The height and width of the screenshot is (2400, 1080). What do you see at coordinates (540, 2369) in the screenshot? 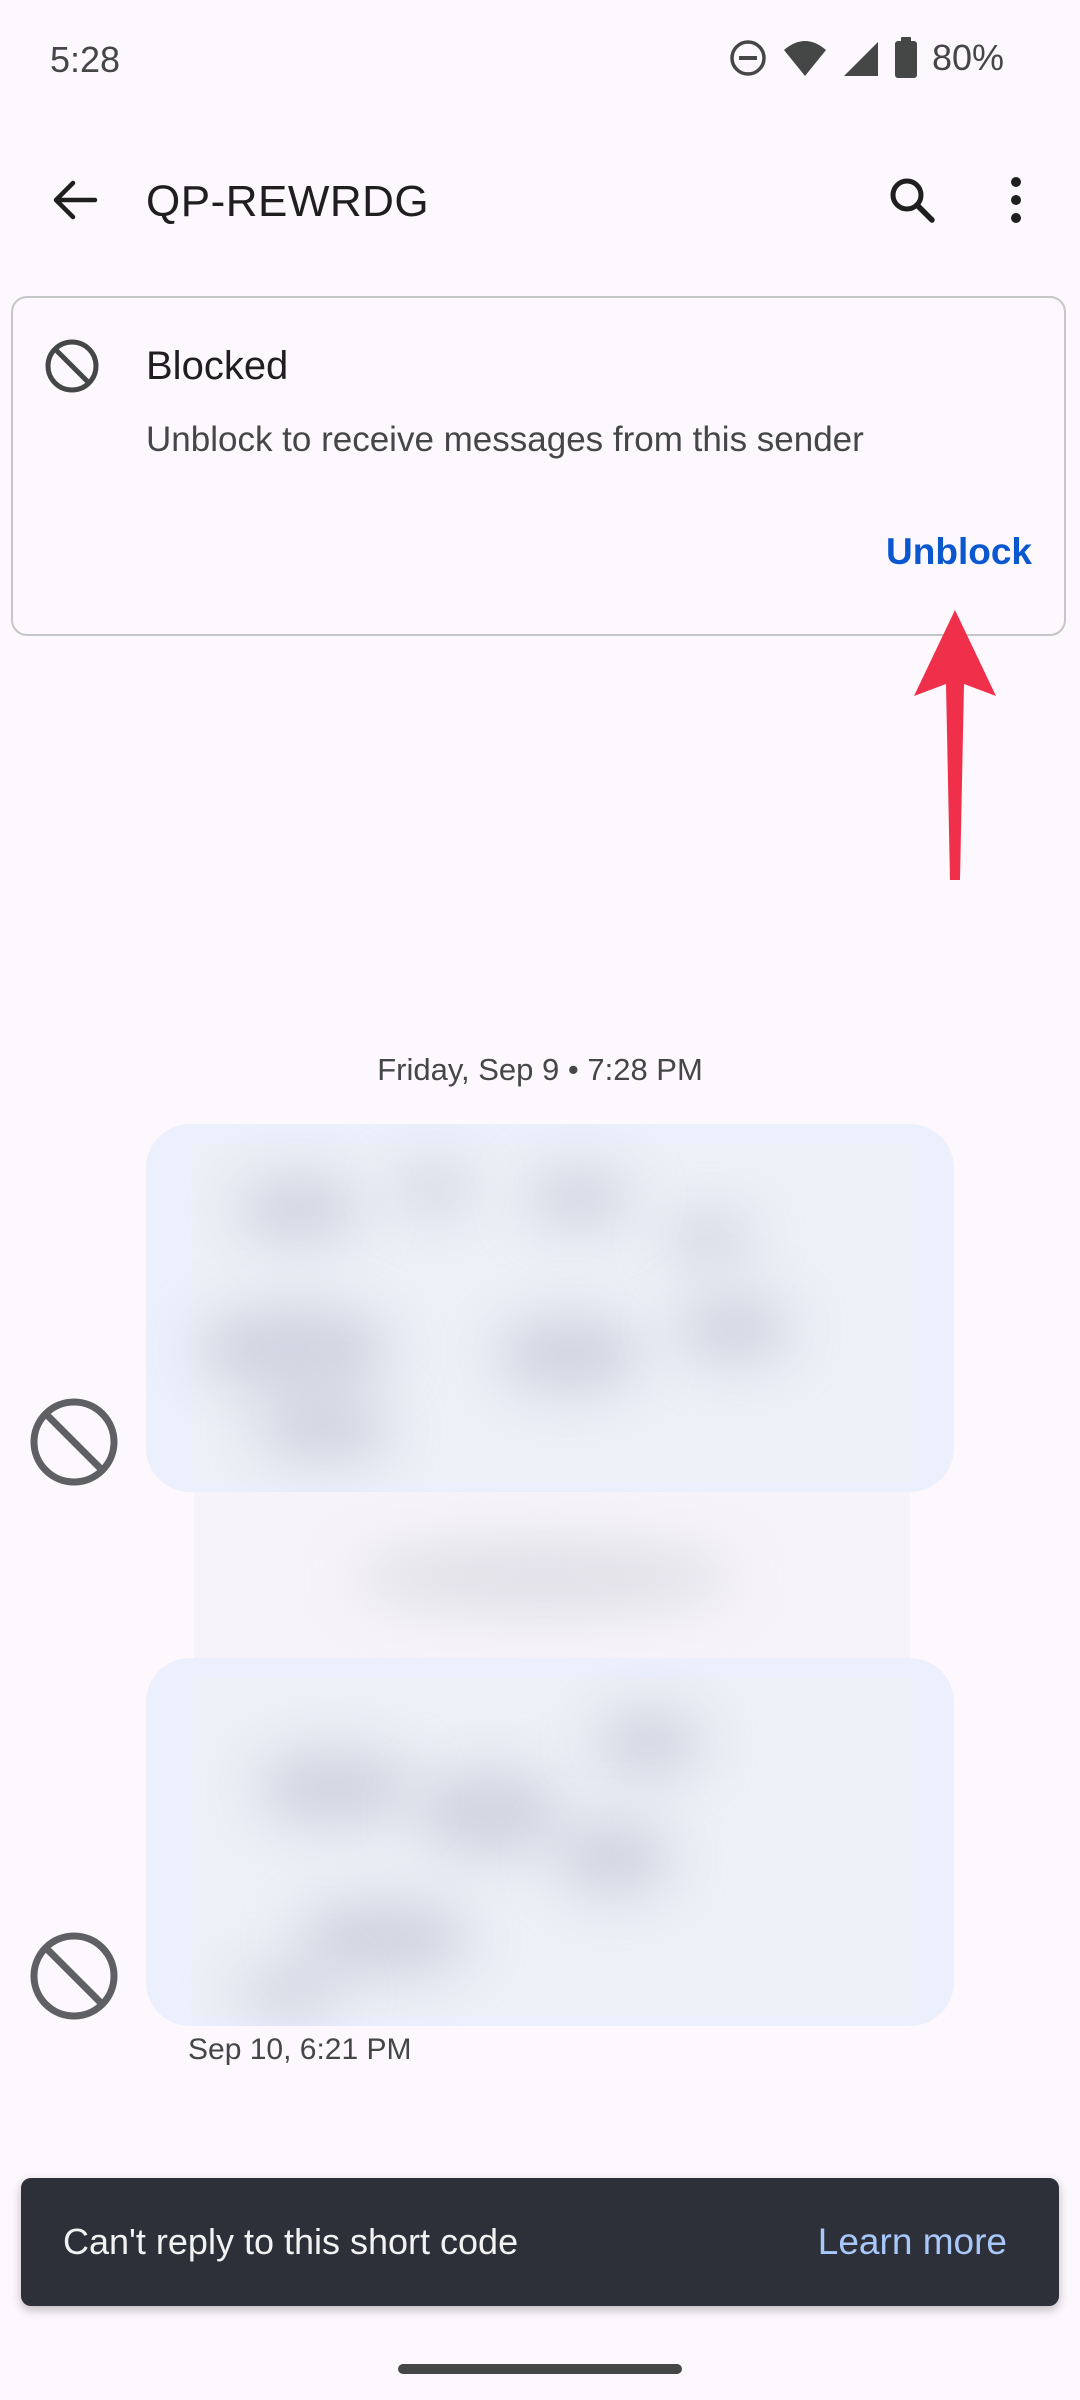
I see `gesture-nav-handle` at bounding box center [540, 2369].